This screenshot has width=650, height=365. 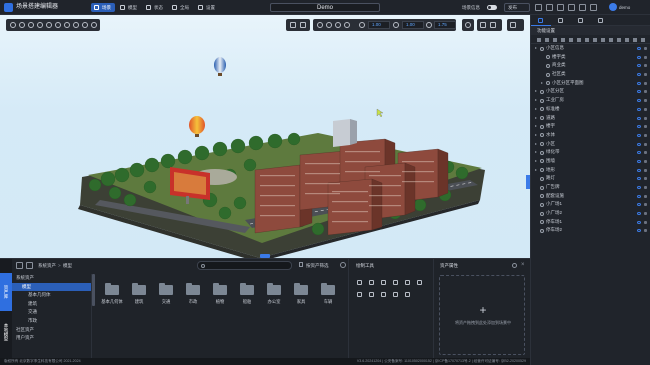 What do you see at coordinates (590, 161) in the screenshot?
I see `layer-item: 围墙` at bounding box center [590, 161].